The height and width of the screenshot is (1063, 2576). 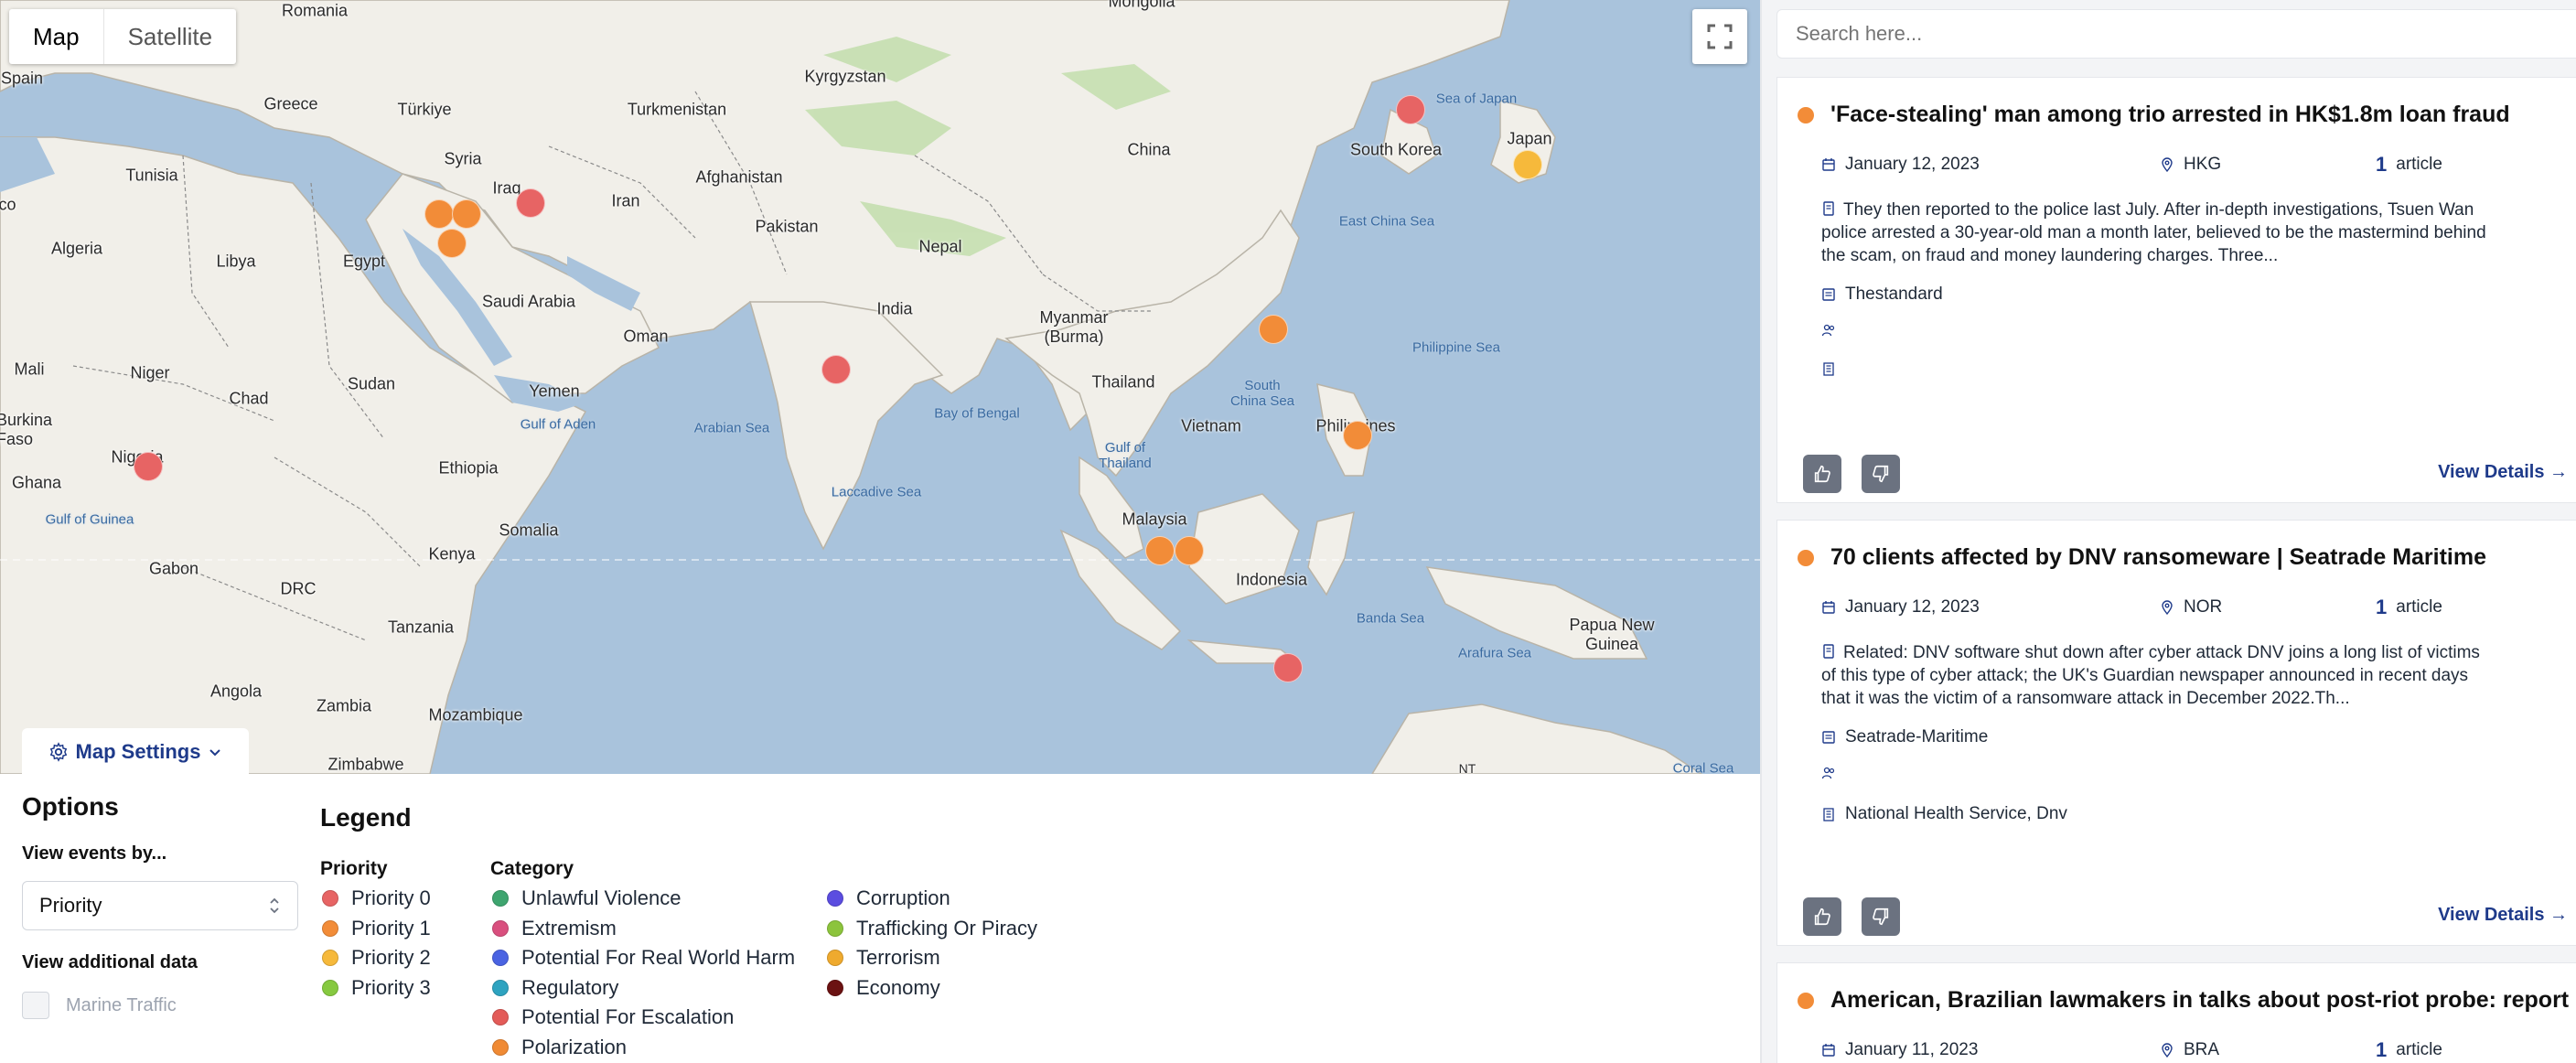 I want to click on map-label-kyrgyzstan: Kyrgyzstan, so click(x=845, y=76).